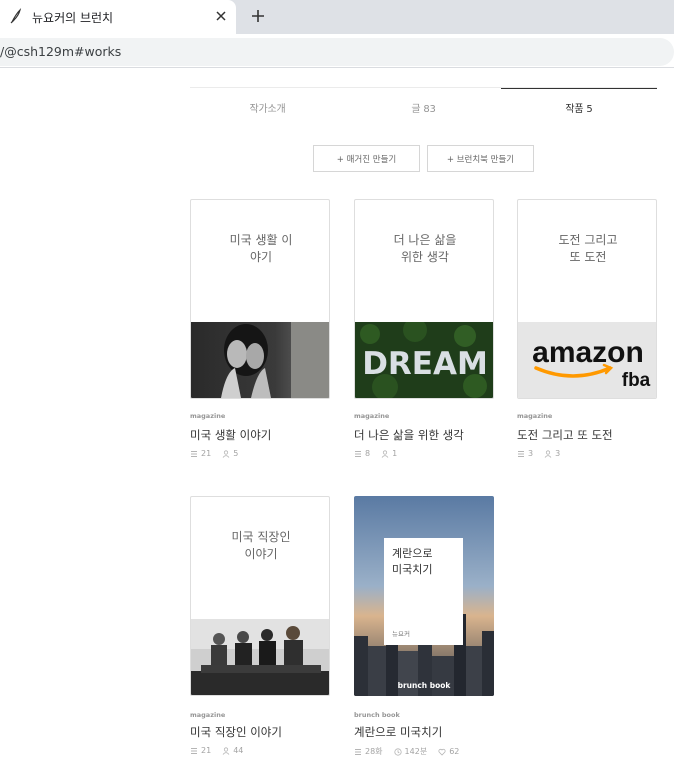 The height and width of the screenshot is (763, 674). I want to click on card-title: 미국 생활 이야기, so click(230, 435).